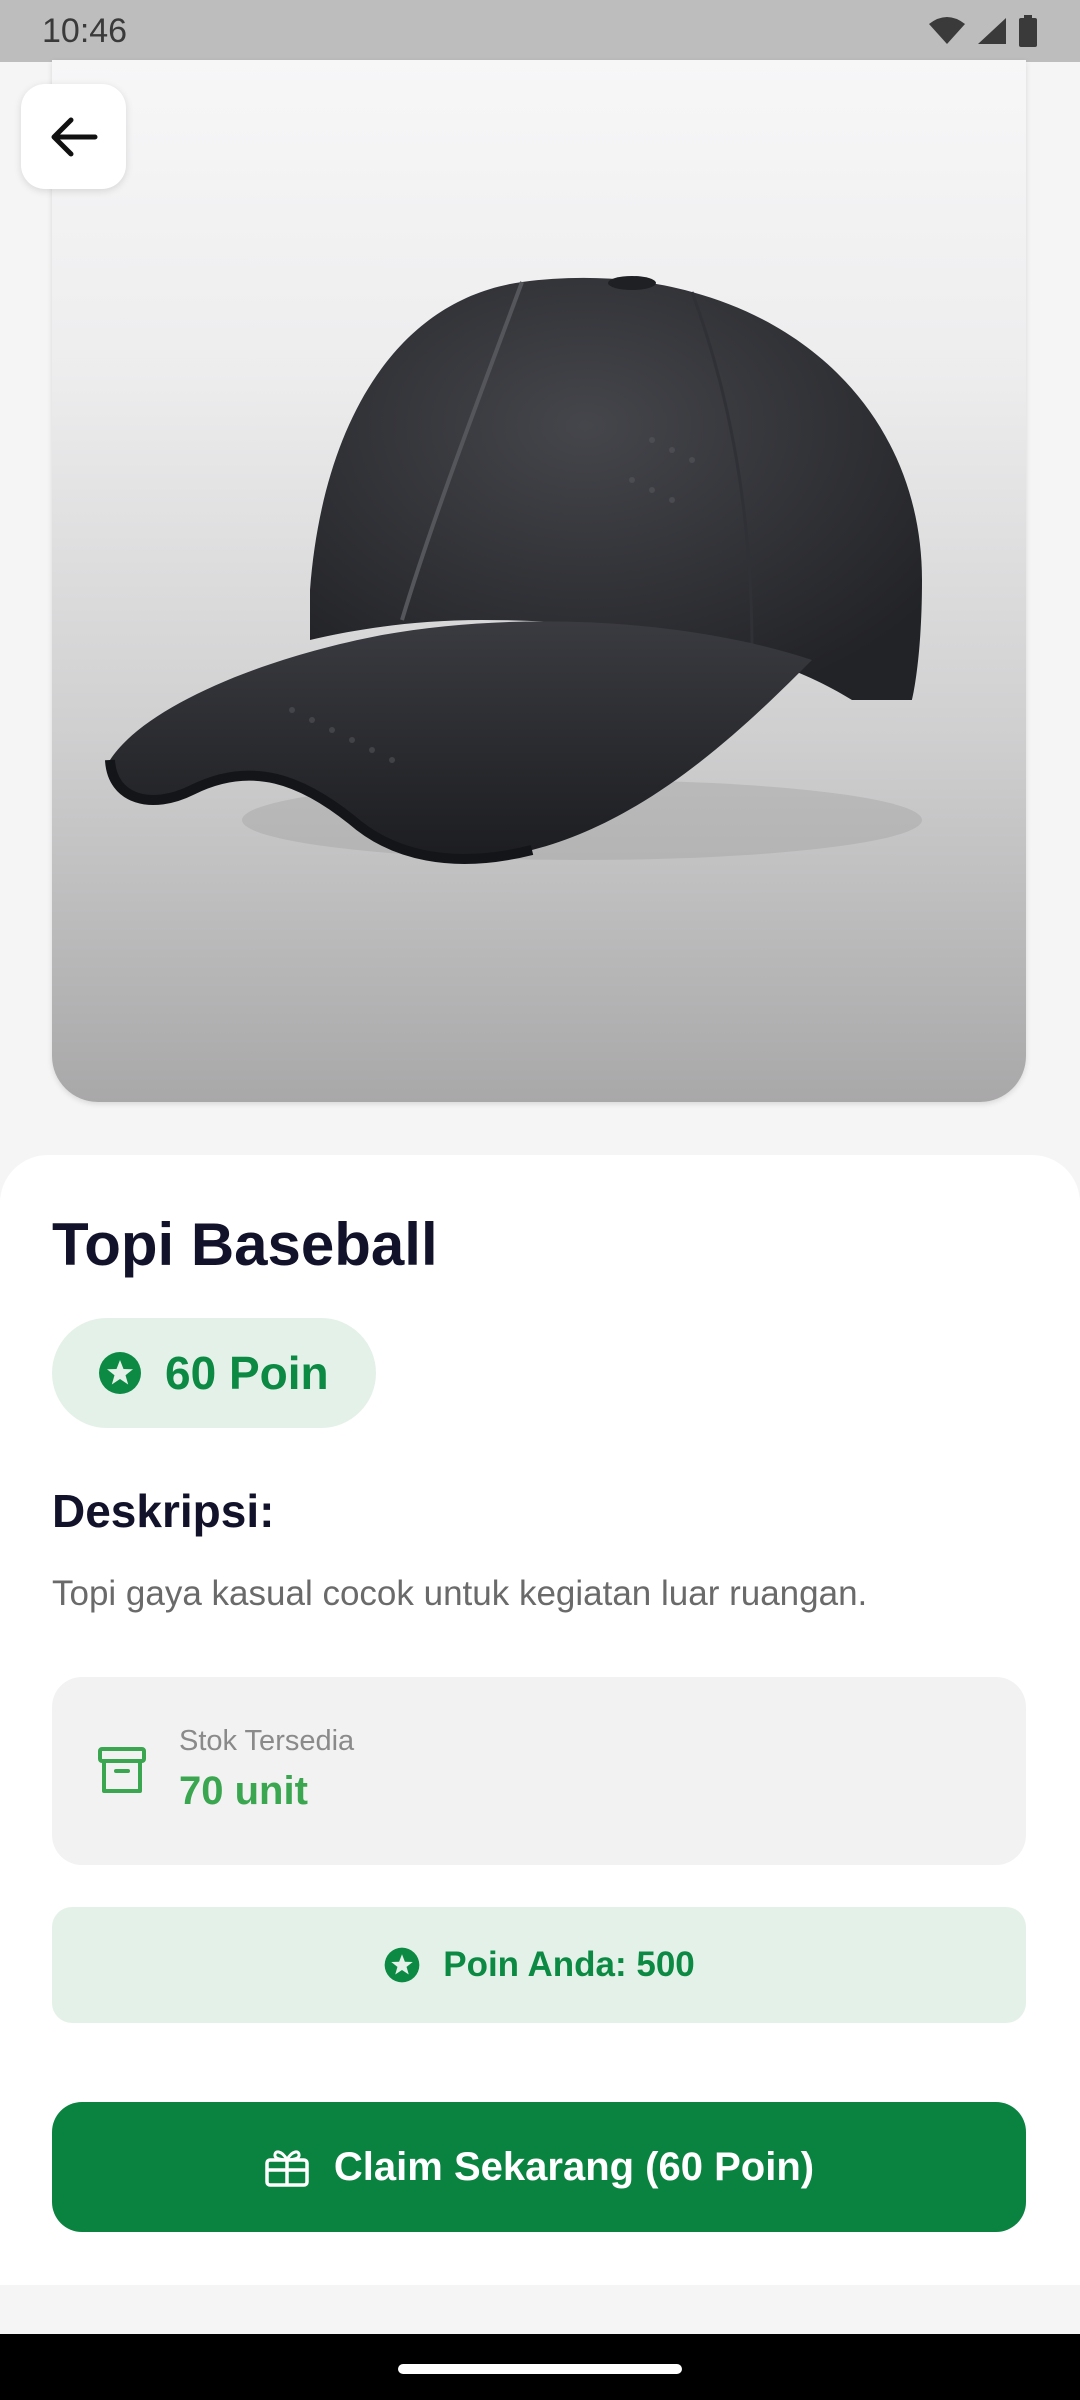 This screenshot has width=1080, height=2400. I want to click on back-button, so click(73, 136).